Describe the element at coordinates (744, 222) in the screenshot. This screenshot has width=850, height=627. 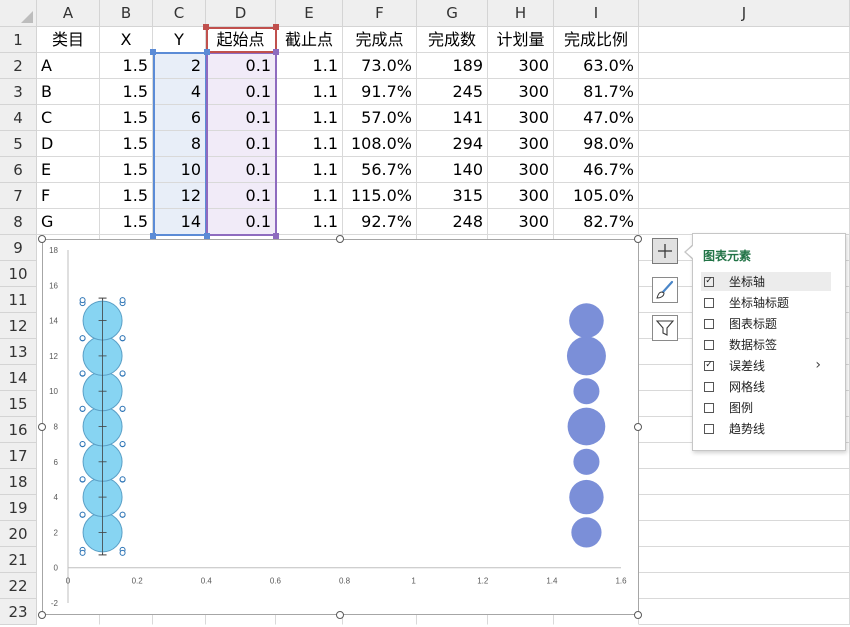
I see `cell-j8` at that location.